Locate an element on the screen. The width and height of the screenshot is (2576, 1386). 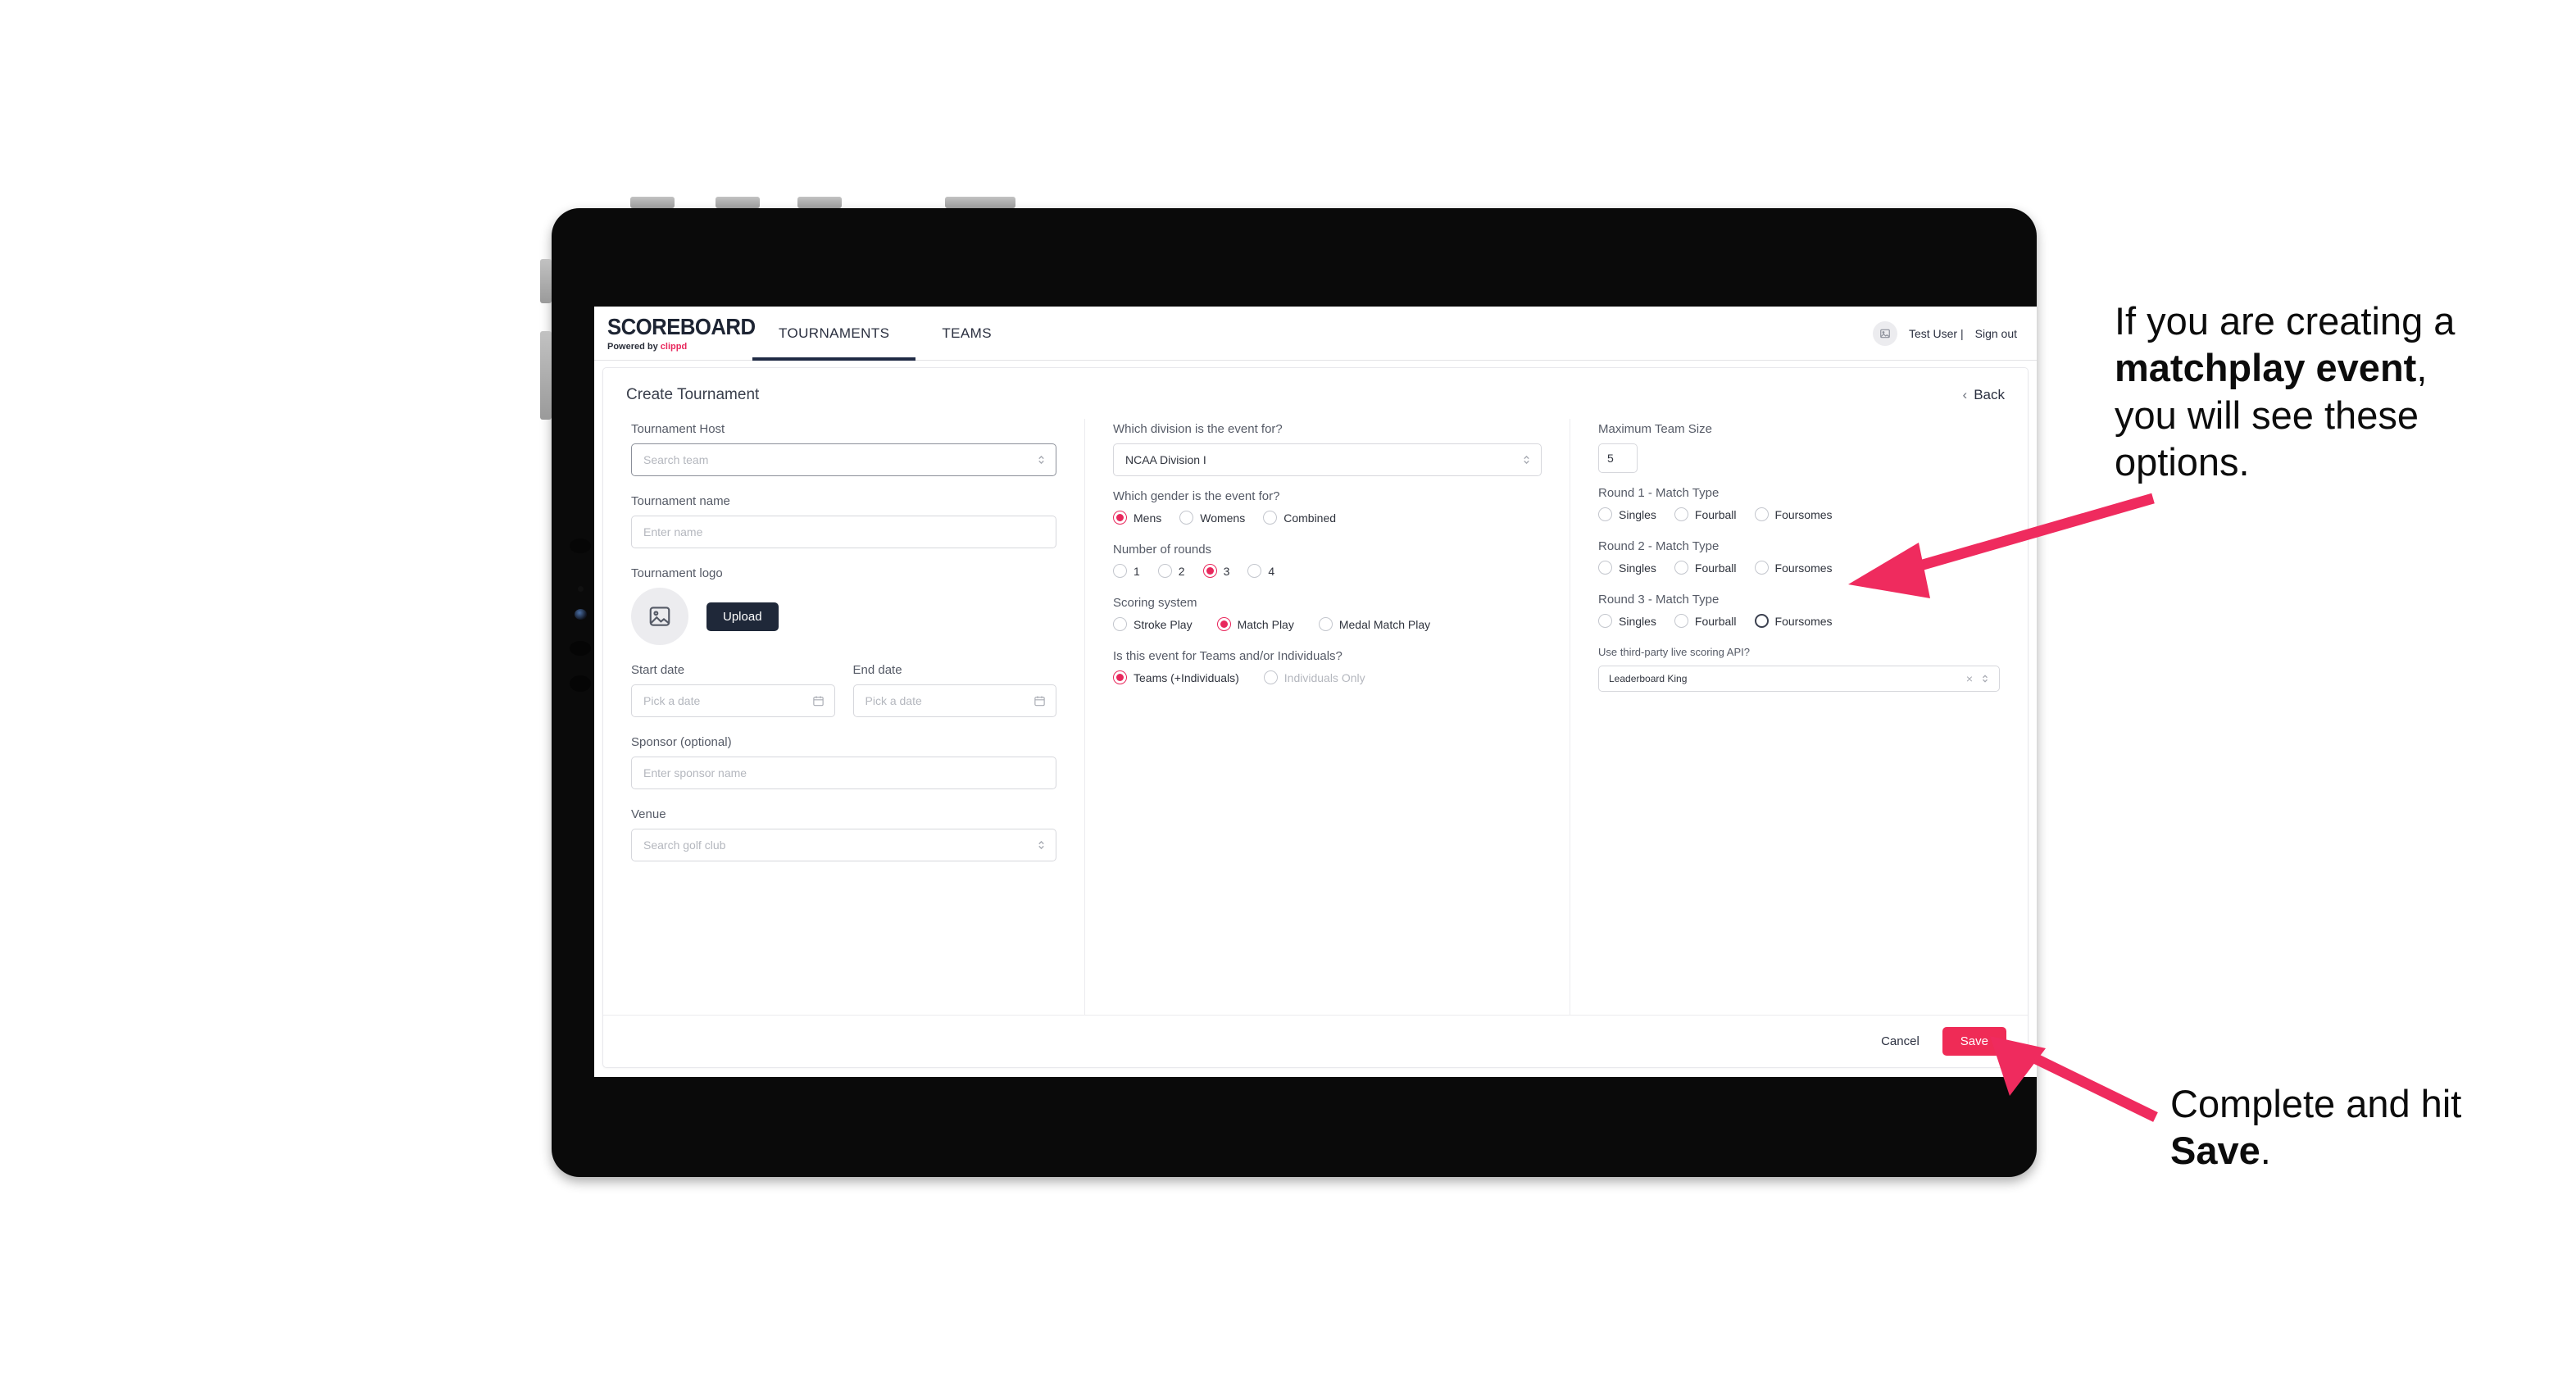
round-3-radio-group: Singles Fourball Foursomes is located at coordinates (1799, 621).